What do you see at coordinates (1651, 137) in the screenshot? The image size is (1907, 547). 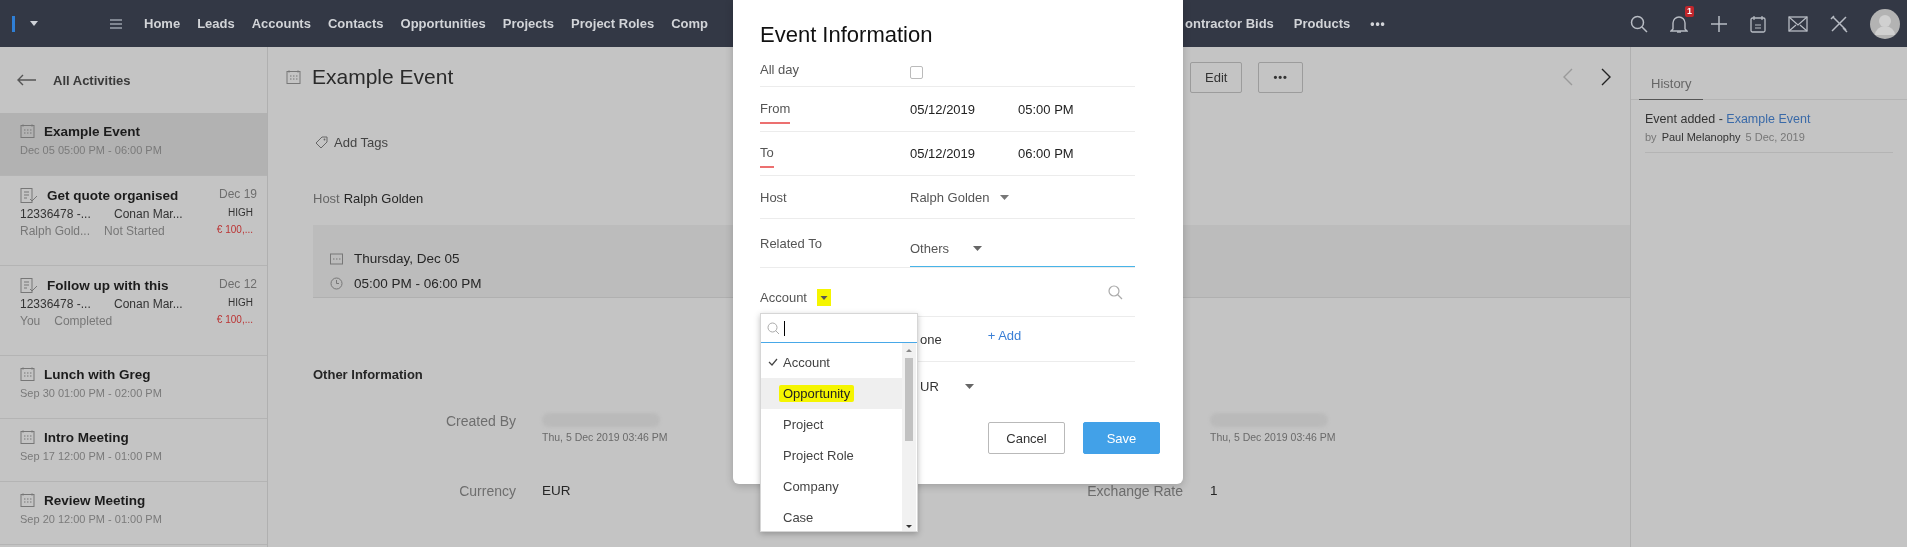 I see `by-label: by` at bounding box center [1651, 137].